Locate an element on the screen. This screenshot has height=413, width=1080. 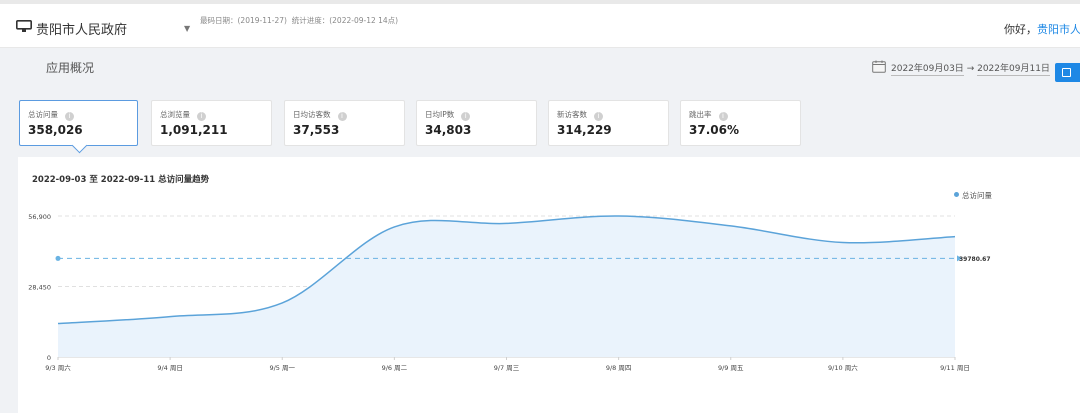
y-tick-label: 28,450 is located at coordinates (39, 288).